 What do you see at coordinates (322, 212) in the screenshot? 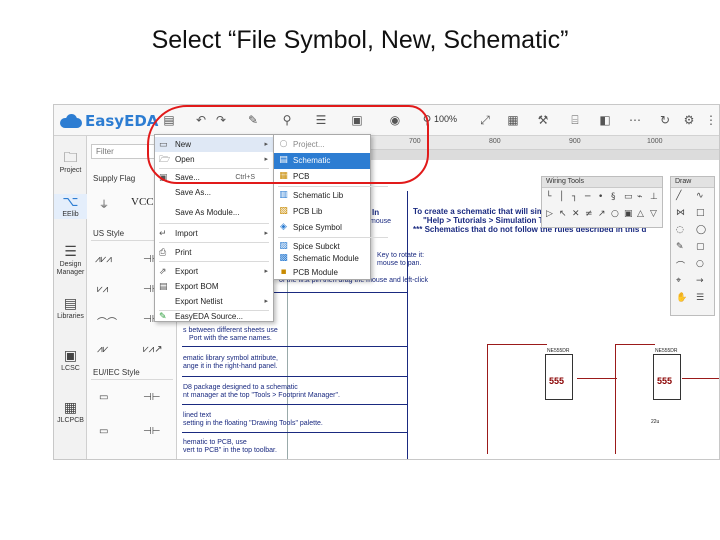
I see `submenu-item-pcb-lib: ▧ PCB Lib` at bounding box center [322, 212].